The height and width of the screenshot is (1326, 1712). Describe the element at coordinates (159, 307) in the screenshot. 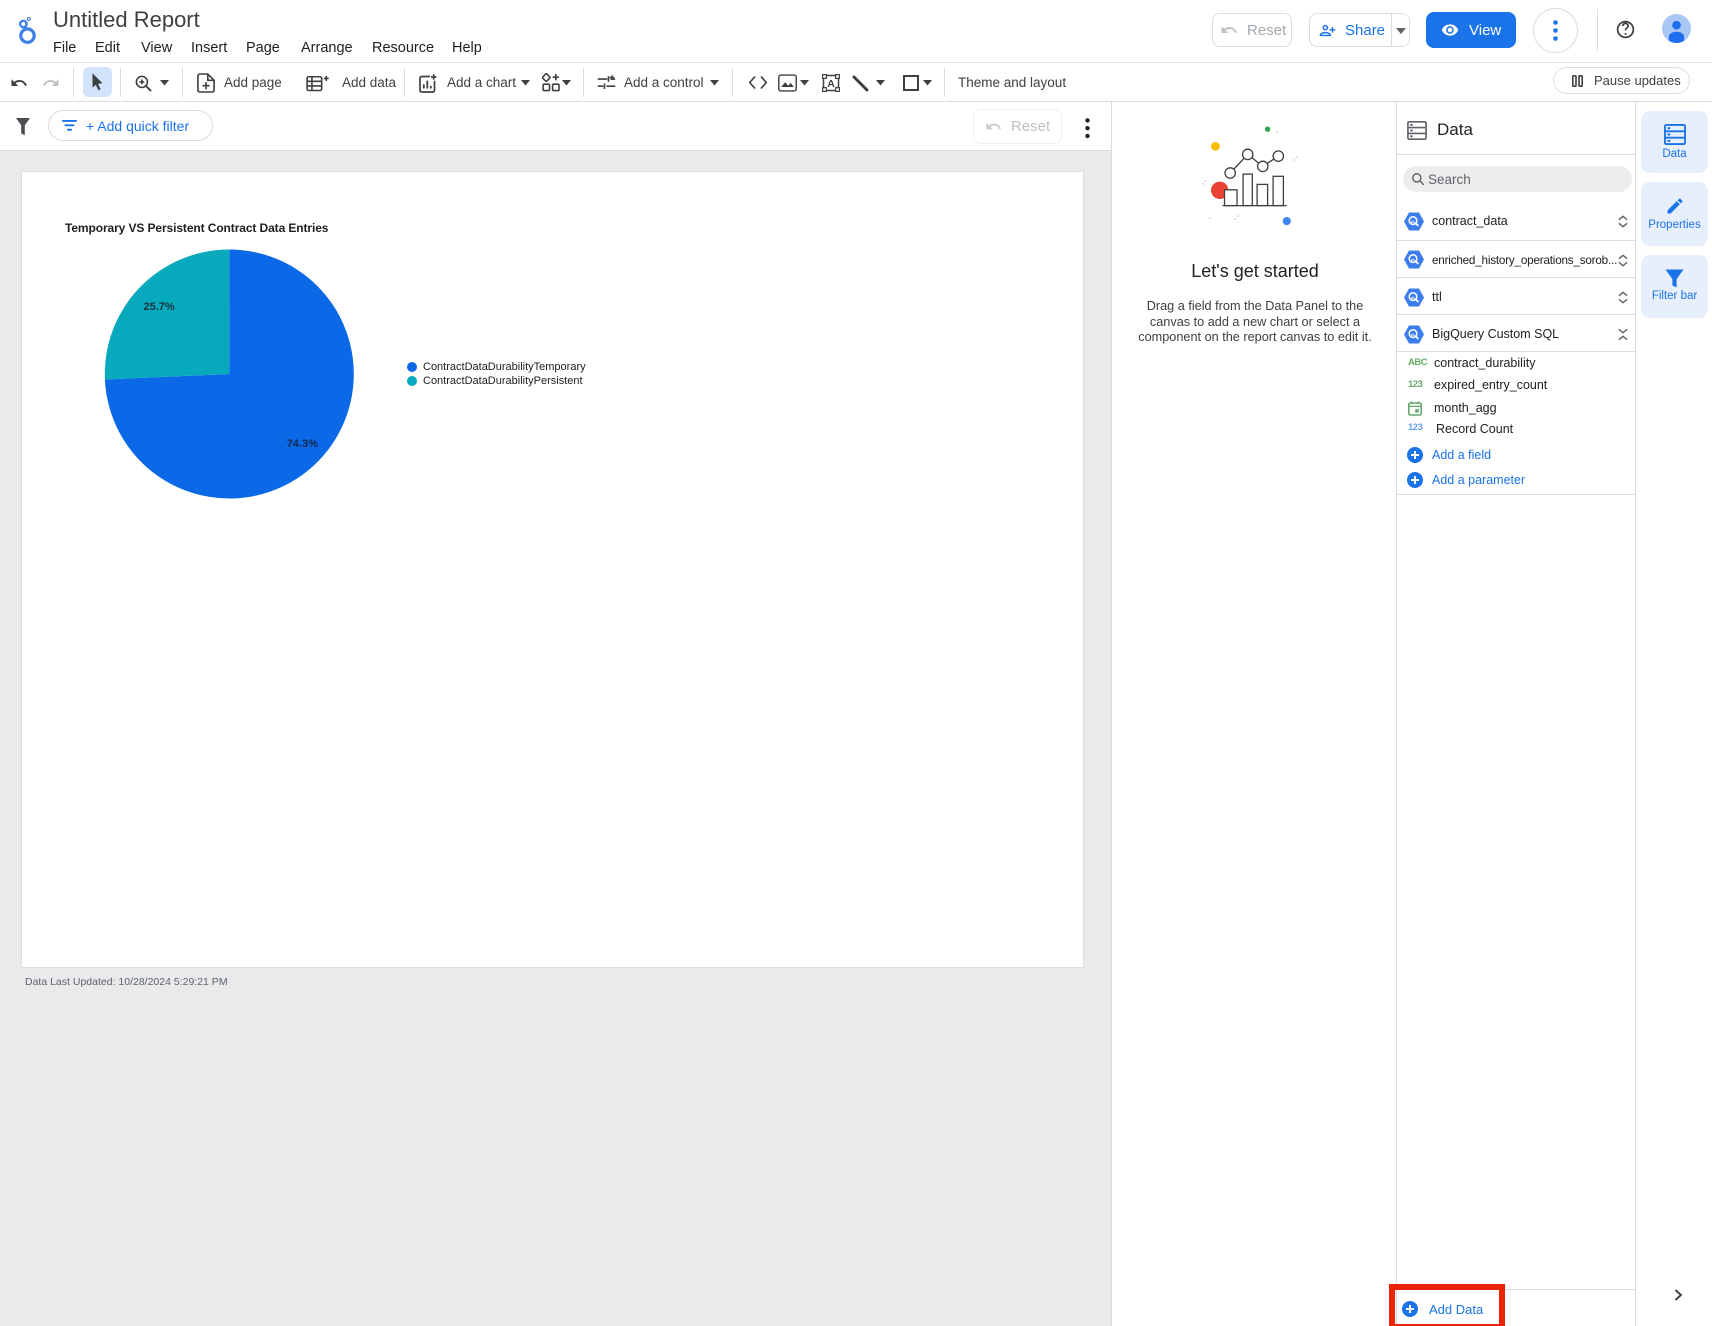

I see `svg-text: 25.7%` at that location.